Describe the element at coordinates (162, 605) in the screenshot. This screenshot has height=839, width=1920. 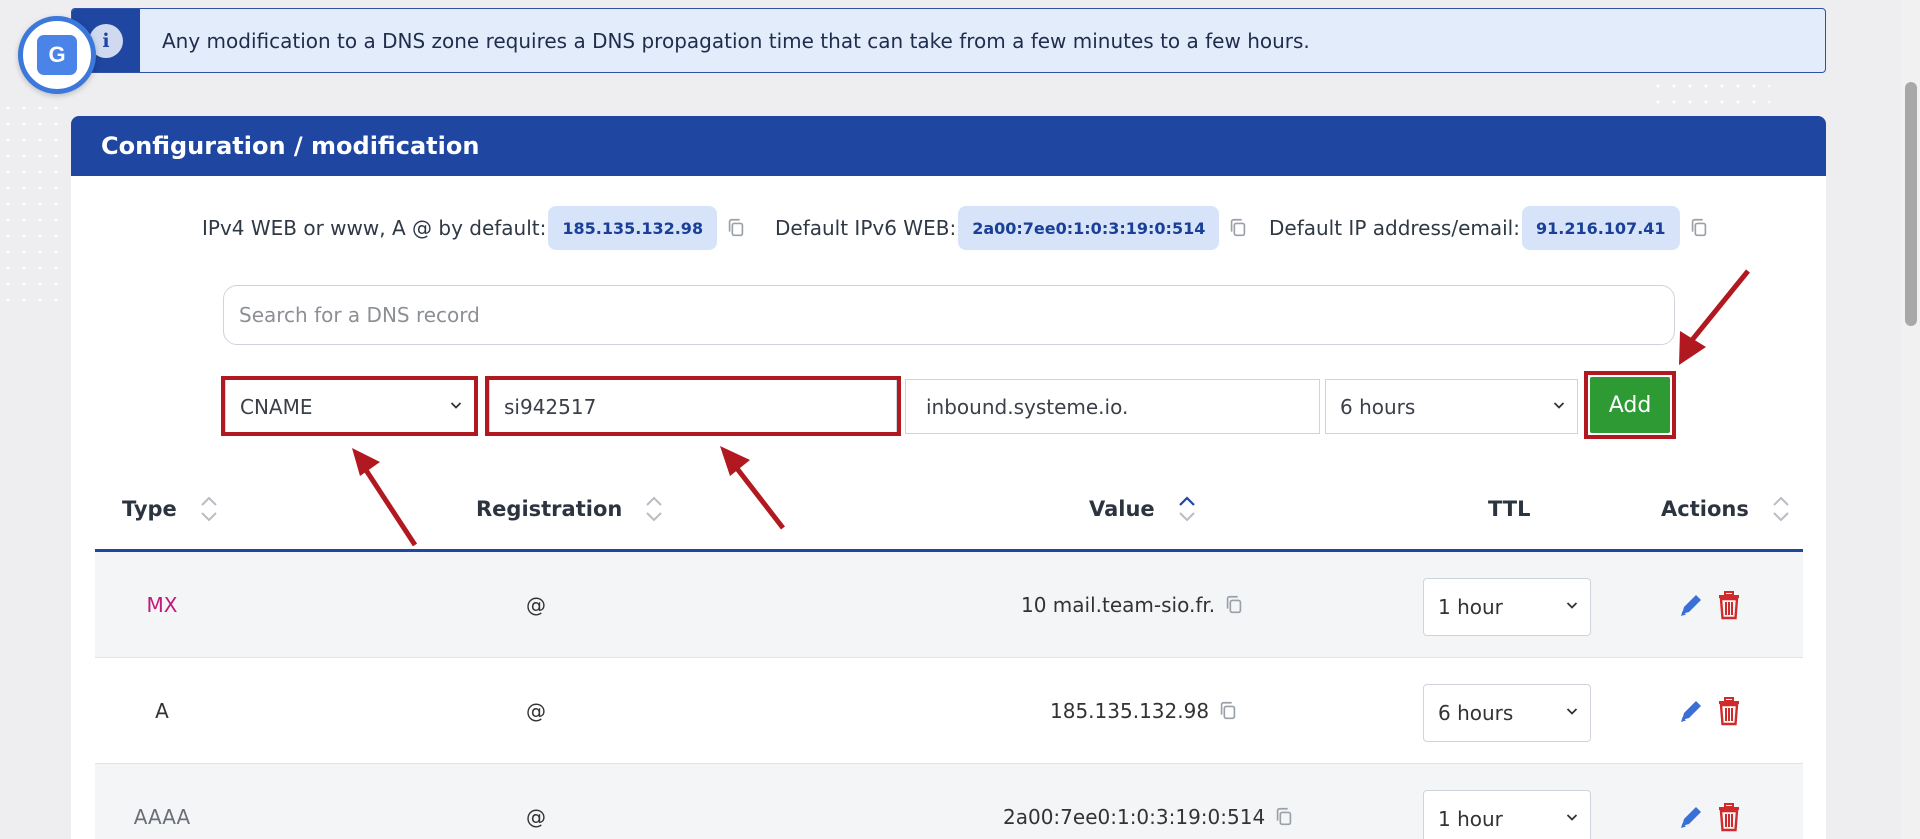
I see `record-type: MX` at that location.